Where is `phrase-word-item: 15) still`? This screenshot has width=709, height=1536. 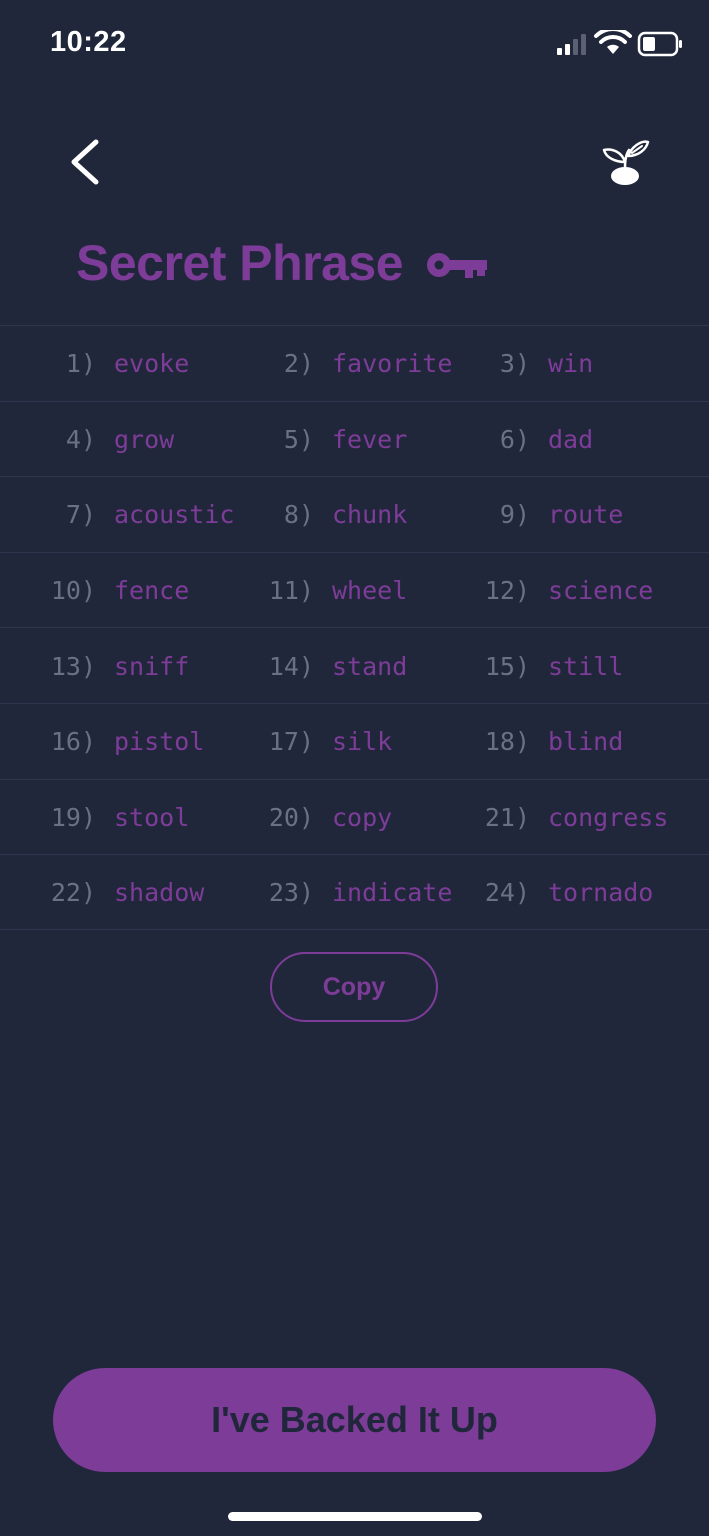
phrase-word-item: 15) still is located at coordinates (528, 666).